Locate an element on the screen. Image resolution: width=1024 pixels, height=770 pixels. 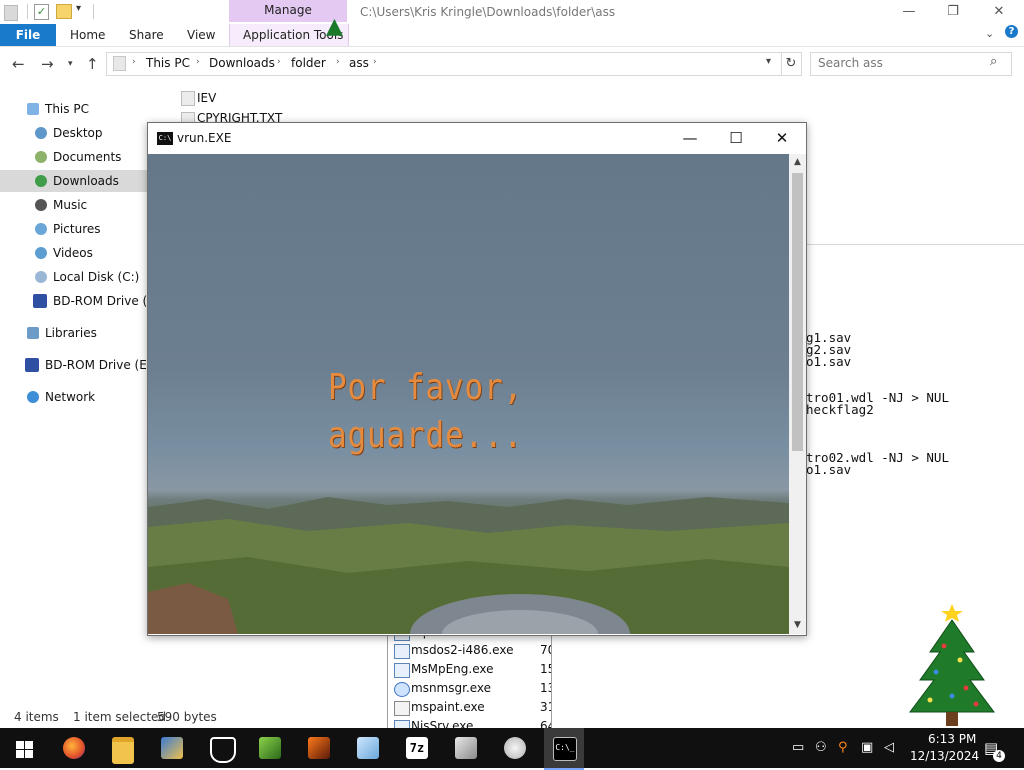
console-minimize-button: — is located at coordinates (690, 138).